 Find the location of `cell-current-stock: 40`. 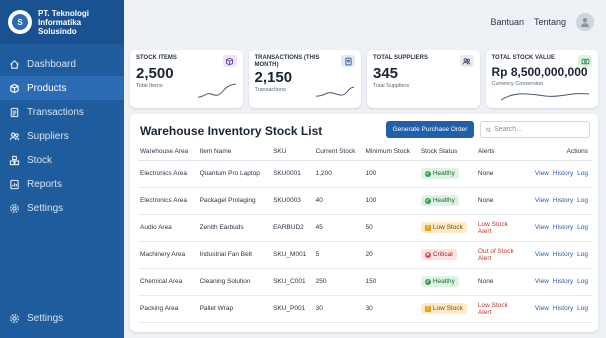

cell-current-stock: 40 is located at coordinates (338, 201).